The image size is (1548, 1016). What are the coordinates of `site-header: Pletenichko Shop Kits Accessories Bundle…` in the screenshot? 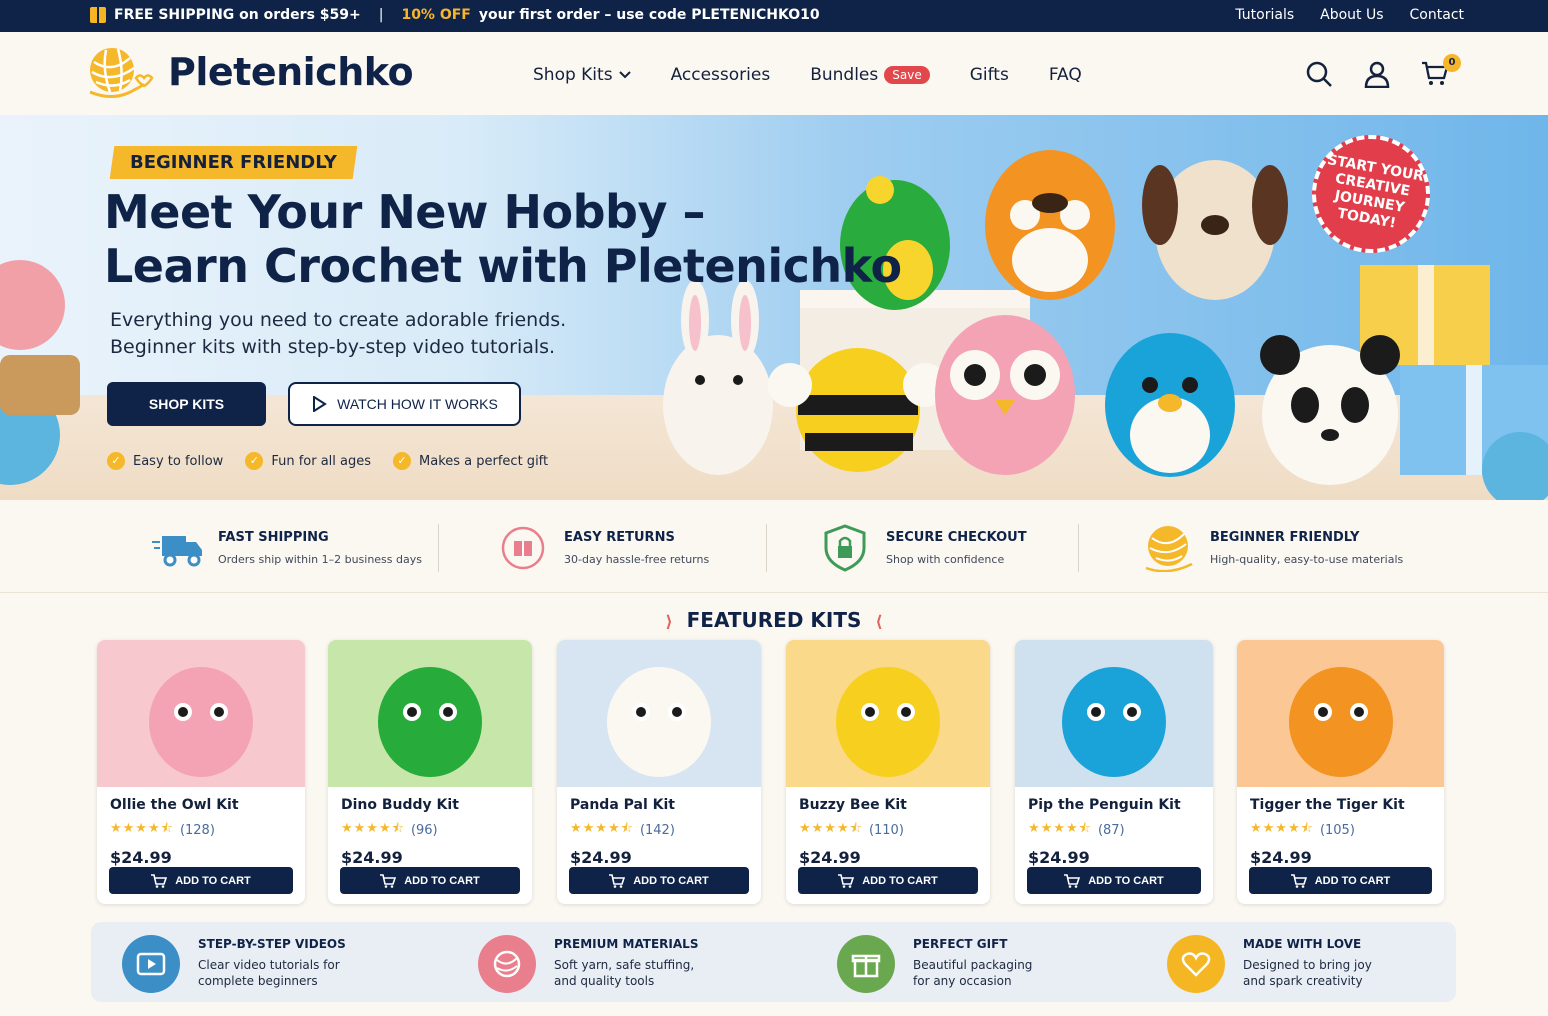 It's located at (774, 73).